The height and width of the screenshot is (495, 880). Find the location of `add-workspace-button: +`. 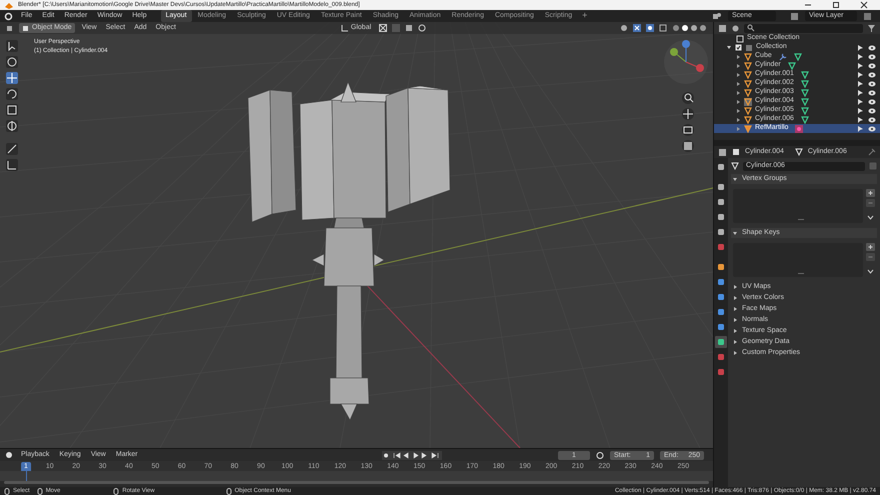

add-workspace-button: + is located at coordinates (585, 16).